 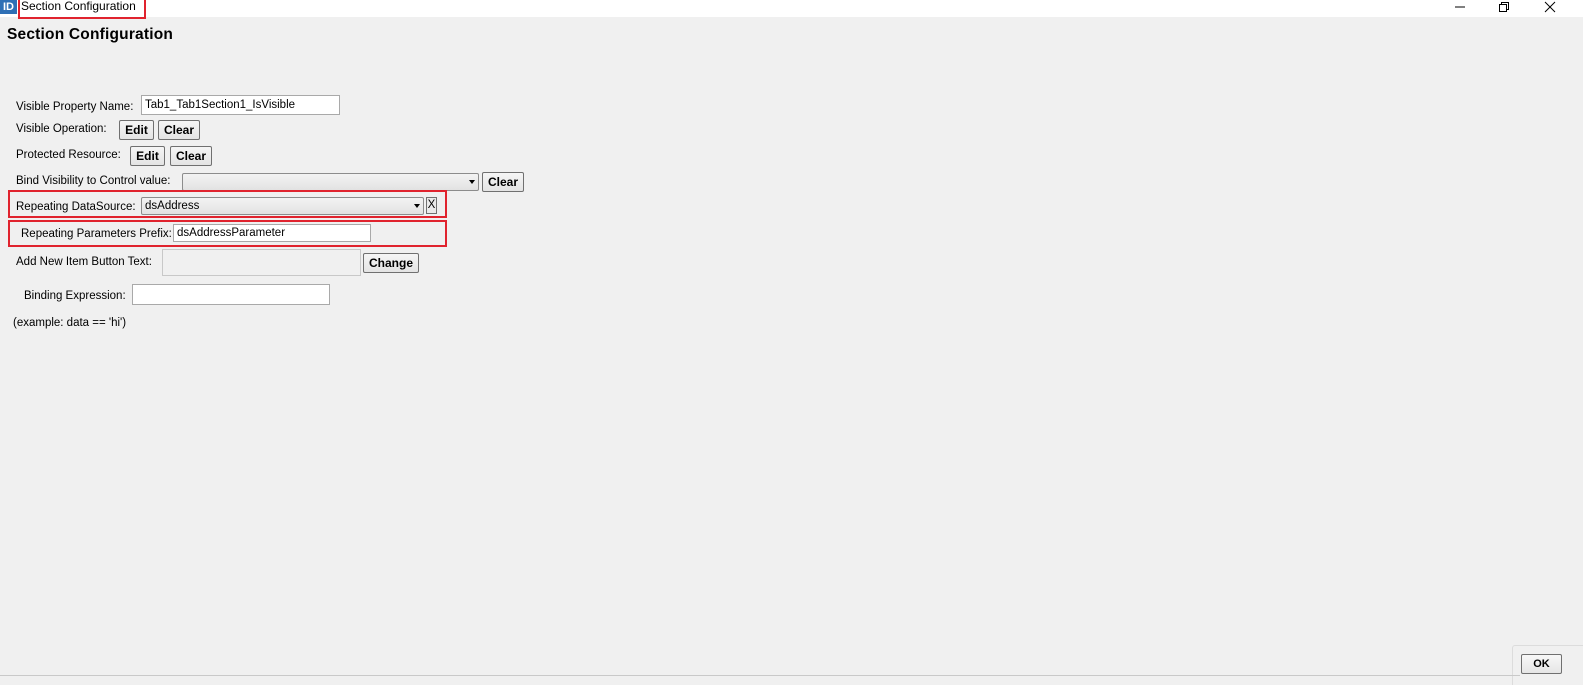 What do you see at coordinates (391, 263) in the screenshot?
I see `add-new-item-change-button: Change` at bounding box center [391, 263].